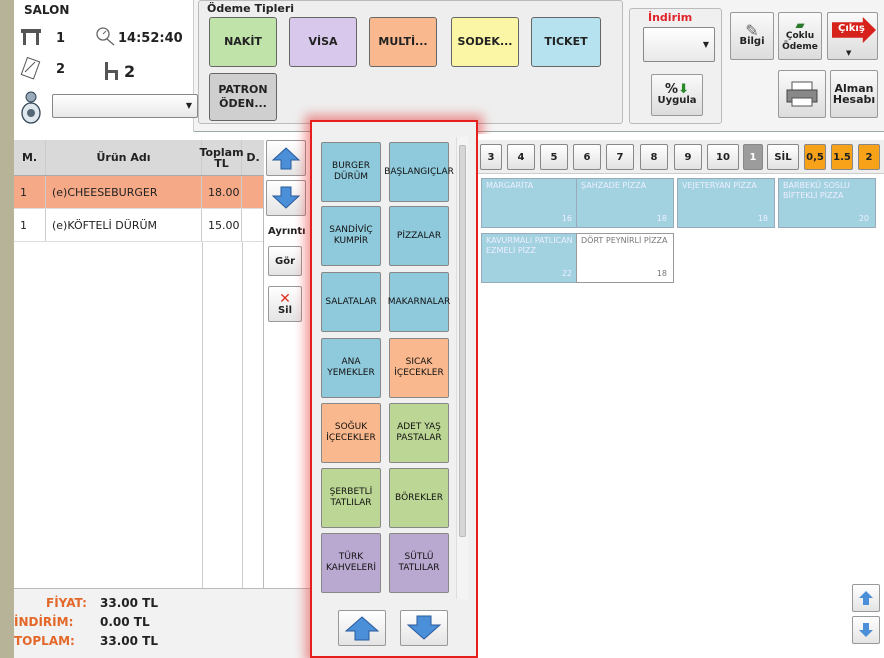 The width and height of the screenshot is (884, 658). What do you see at coordinates (351, 563) in the screenshot?
I see `category-button: TÜRK KAHVELERİ` at bounding box center [351, 563].